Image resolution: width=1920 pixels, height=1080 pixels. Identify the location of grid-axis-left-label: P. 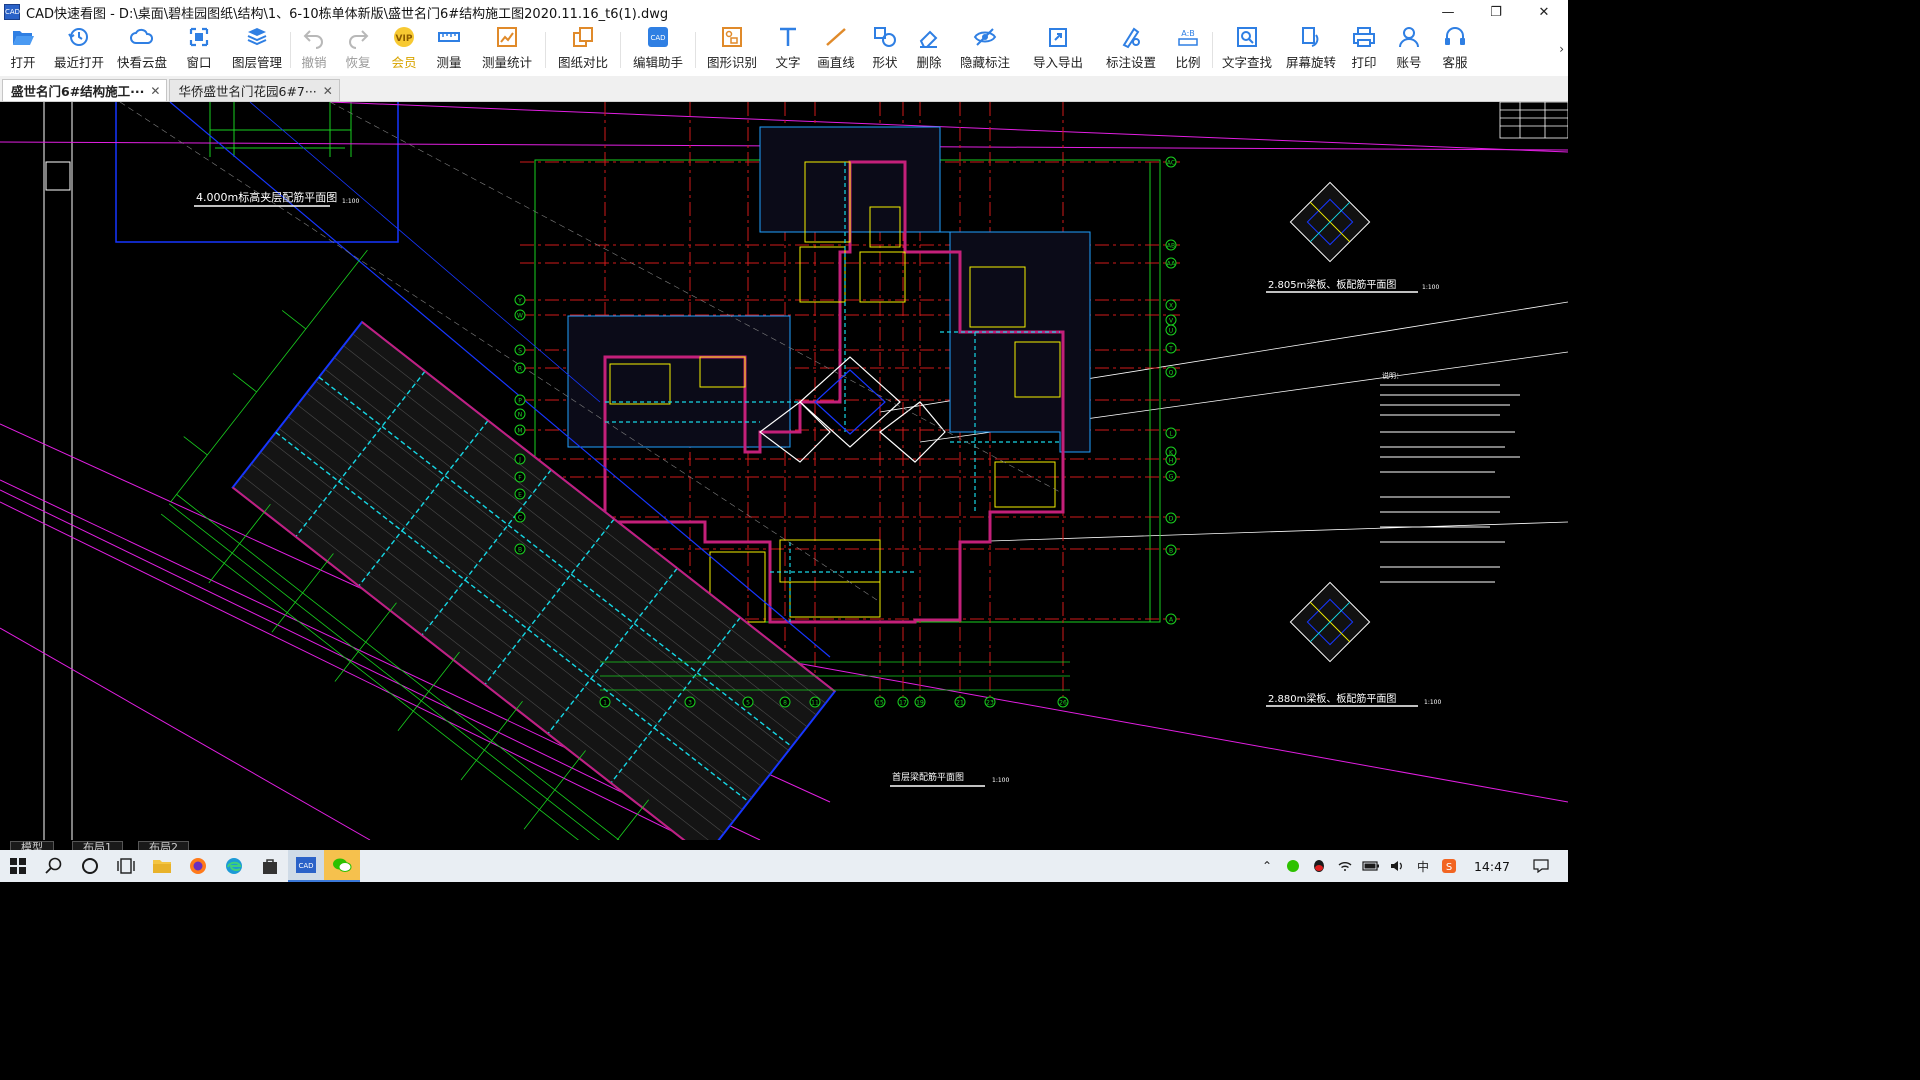
(520, 401).